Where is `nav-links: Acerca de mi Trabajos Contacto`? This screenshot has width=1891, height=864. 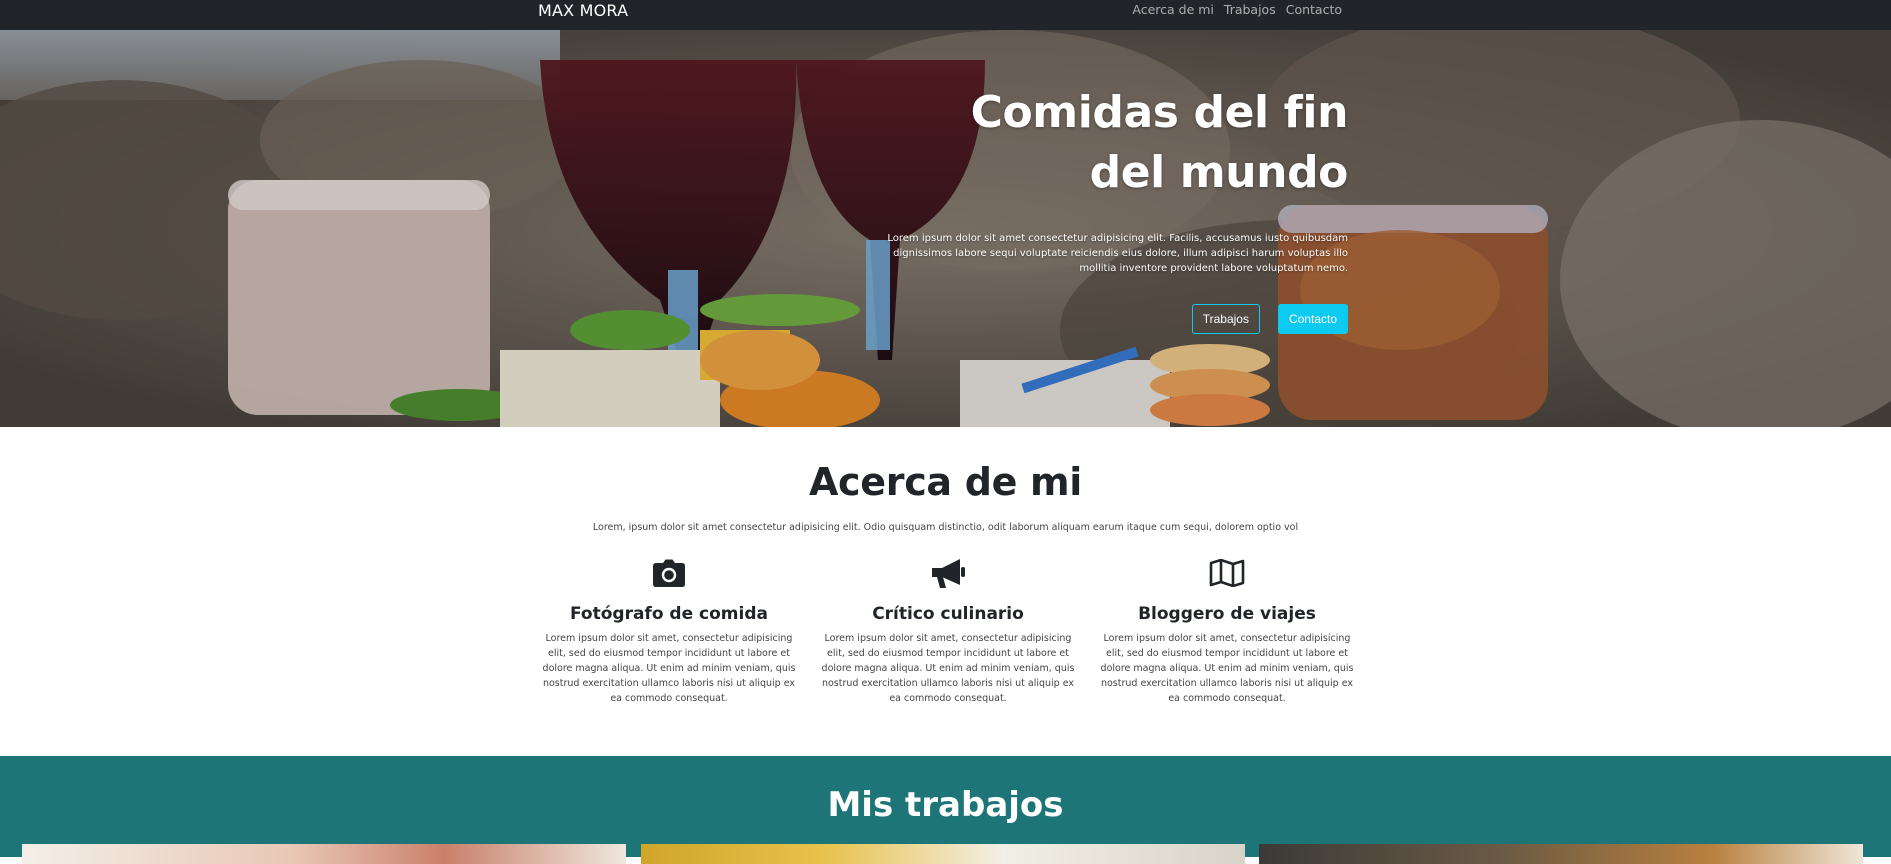 nav-links: Acerca de mi Trabajos Contacto is located at coordinates (1237, 9).